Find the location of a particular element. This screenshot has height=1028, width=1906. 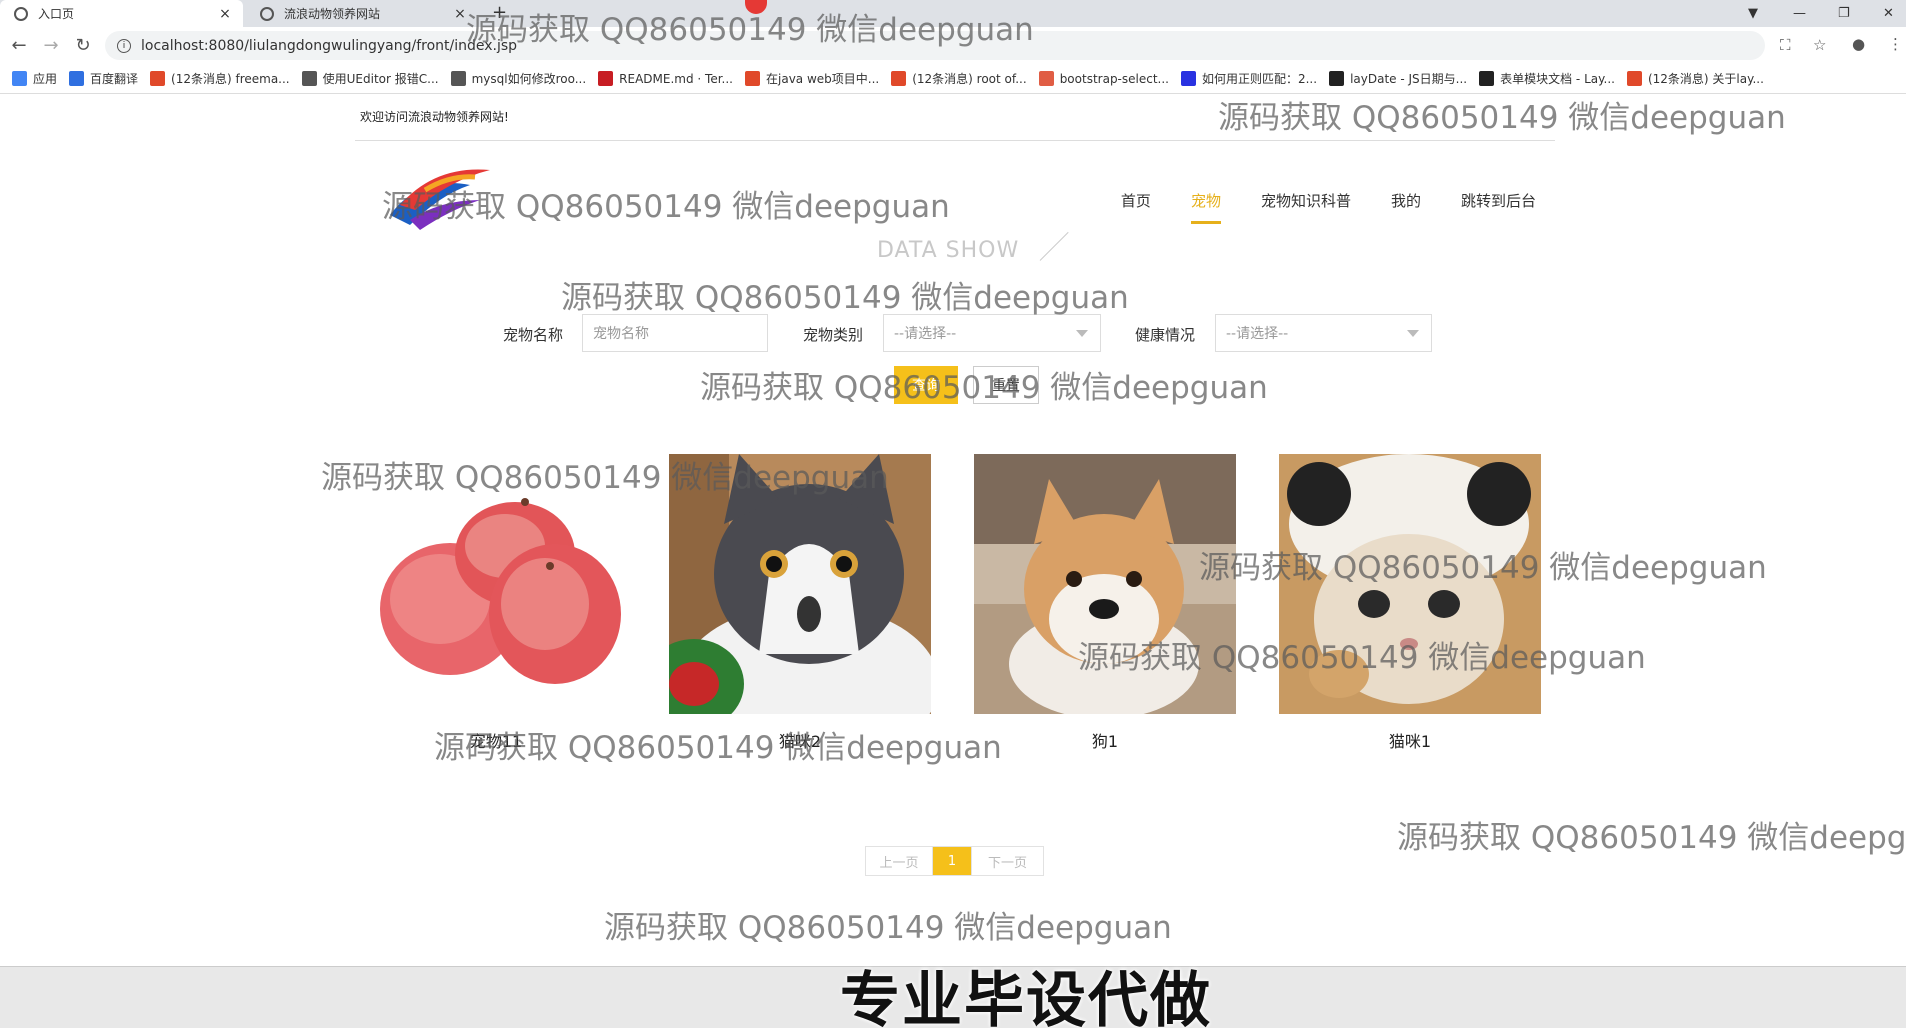

search-form: 宠物名称 宠物名称 宠物类别 --请选择-- 健康情况 --请选择-- is located at coordinates (953, 334).